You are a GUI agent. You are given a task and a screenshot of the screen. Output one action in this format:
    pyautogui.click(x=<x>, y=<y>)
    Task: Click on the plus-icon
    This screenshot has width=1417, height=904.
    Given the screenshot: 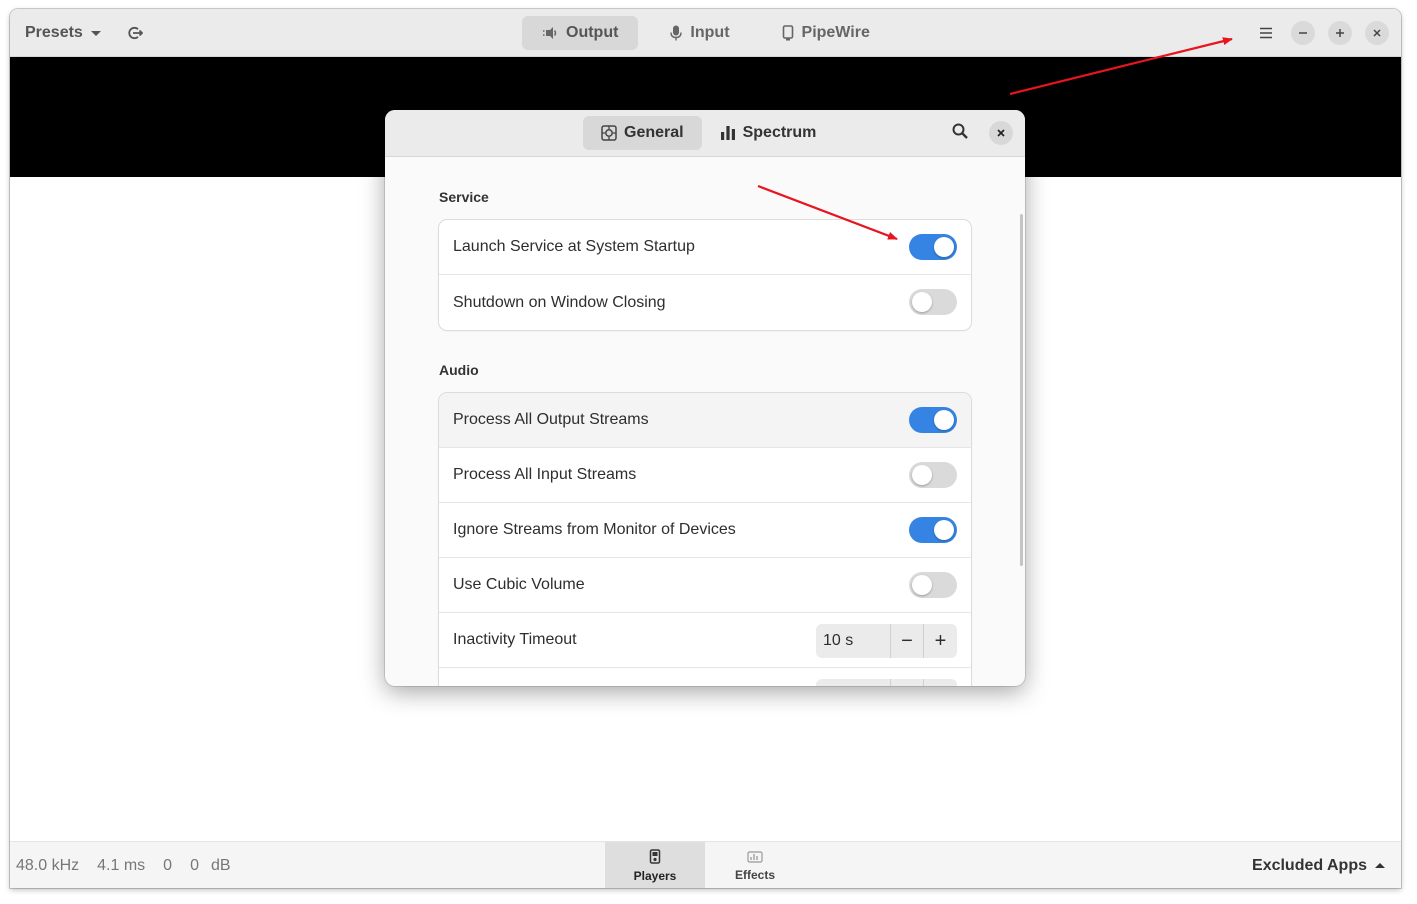 What is the action you would take?
    pyautogui.click(x=1340, y=33)
    